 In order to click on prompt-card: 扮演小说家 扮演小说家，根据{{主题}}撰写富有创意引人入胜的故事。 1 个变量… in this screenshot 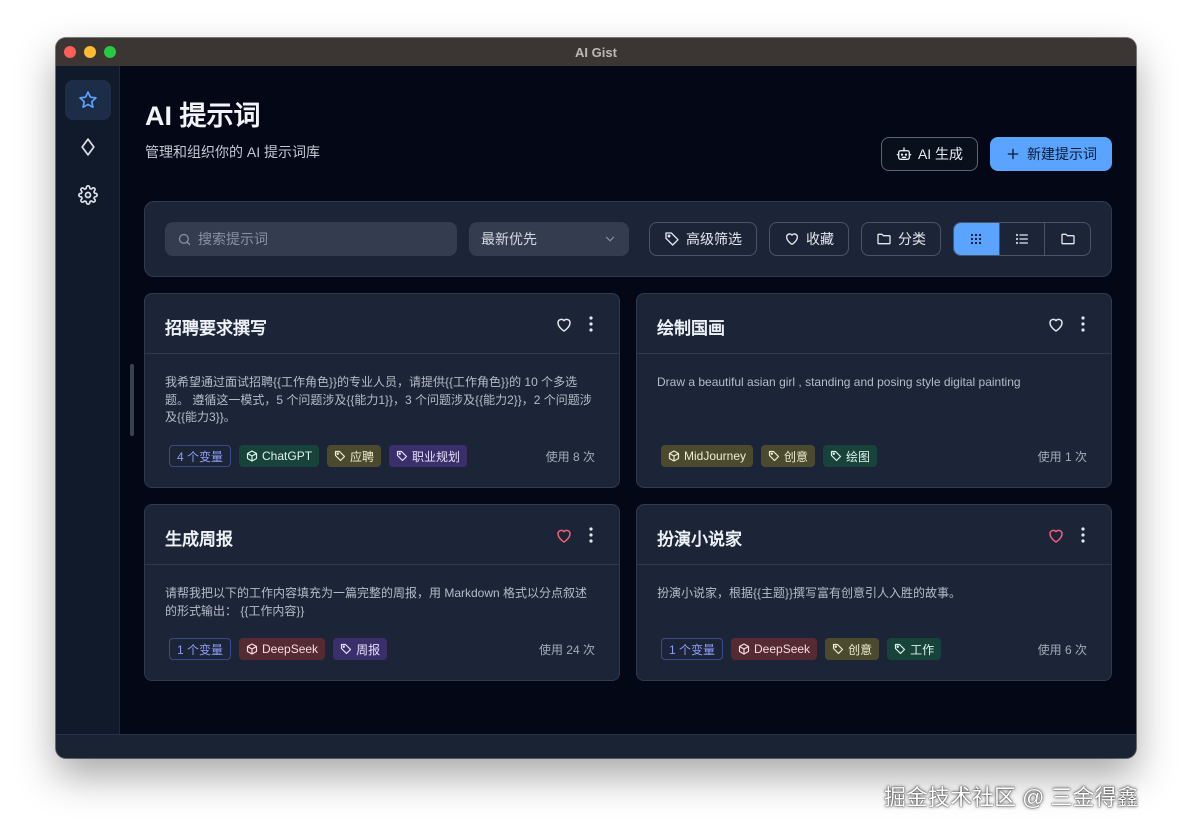, I will do `click(874, 592)`.